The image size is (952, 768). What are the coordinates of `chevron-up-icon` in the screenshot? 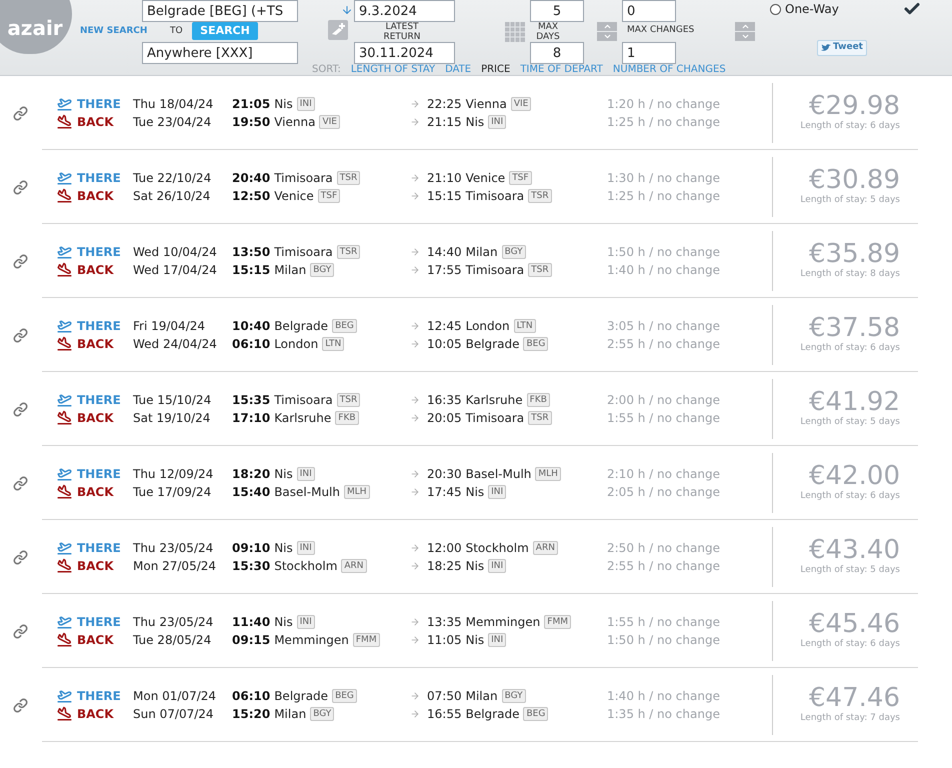 It's located at (607, 26).